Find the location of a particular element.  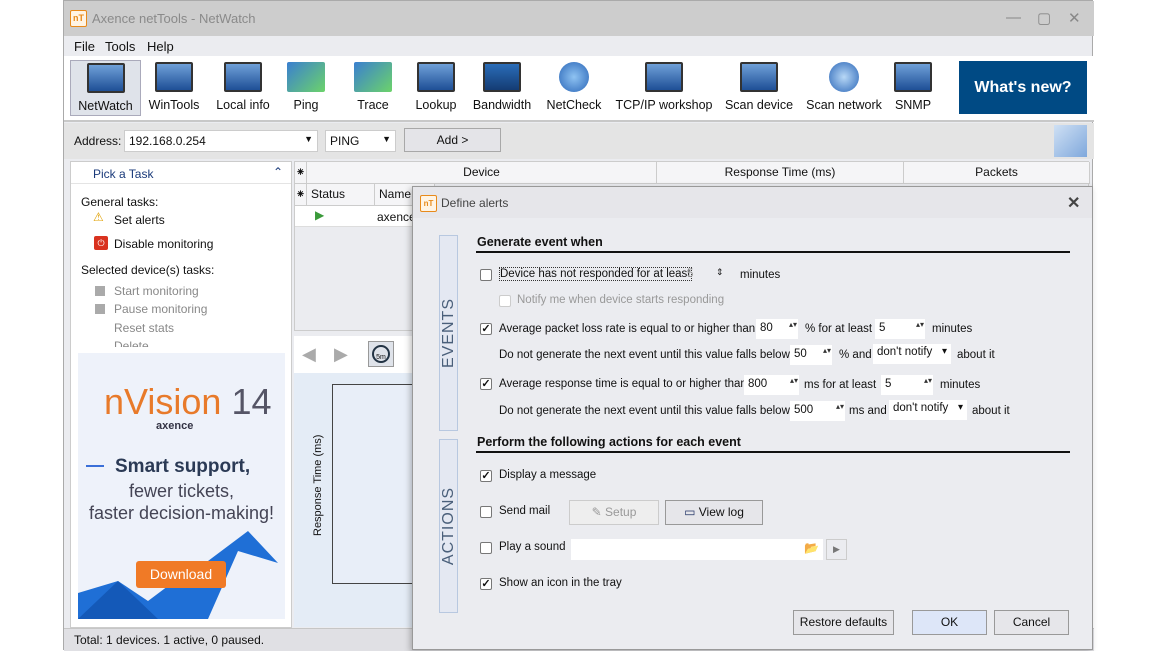

disable-monitoring-link: Disable monitoring is located at coordinates (163, 244).